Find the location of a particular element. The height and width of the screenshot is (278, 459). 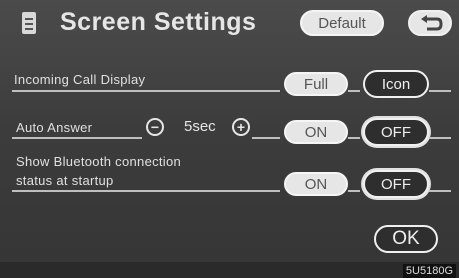

plus-icon: + is located at coordinates (241, 127).